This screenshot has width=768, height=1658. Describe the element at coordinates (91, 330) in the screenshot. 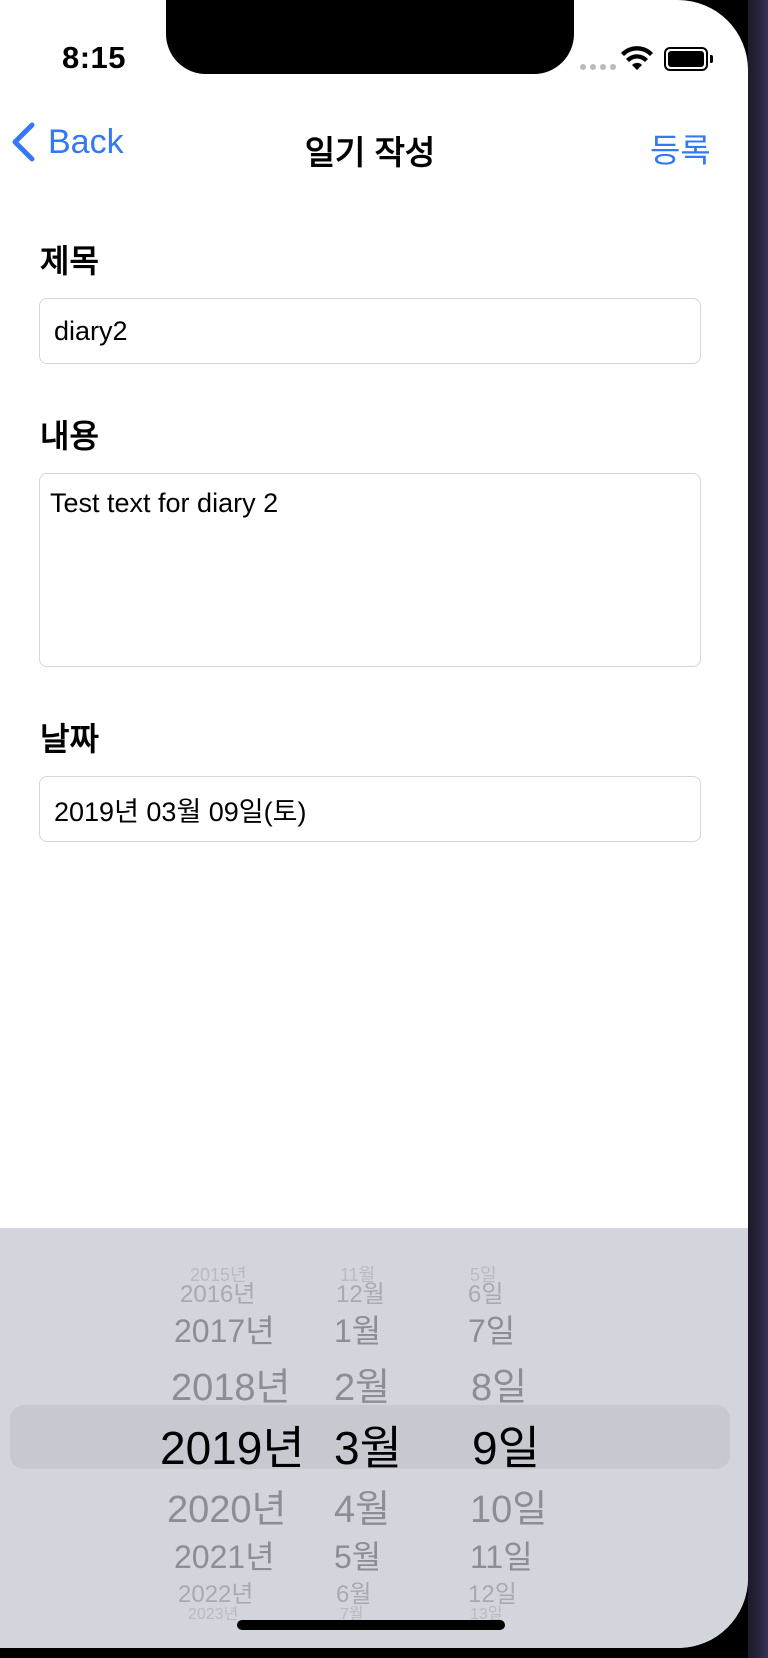

I see `title-input-value: diary2` at that location.